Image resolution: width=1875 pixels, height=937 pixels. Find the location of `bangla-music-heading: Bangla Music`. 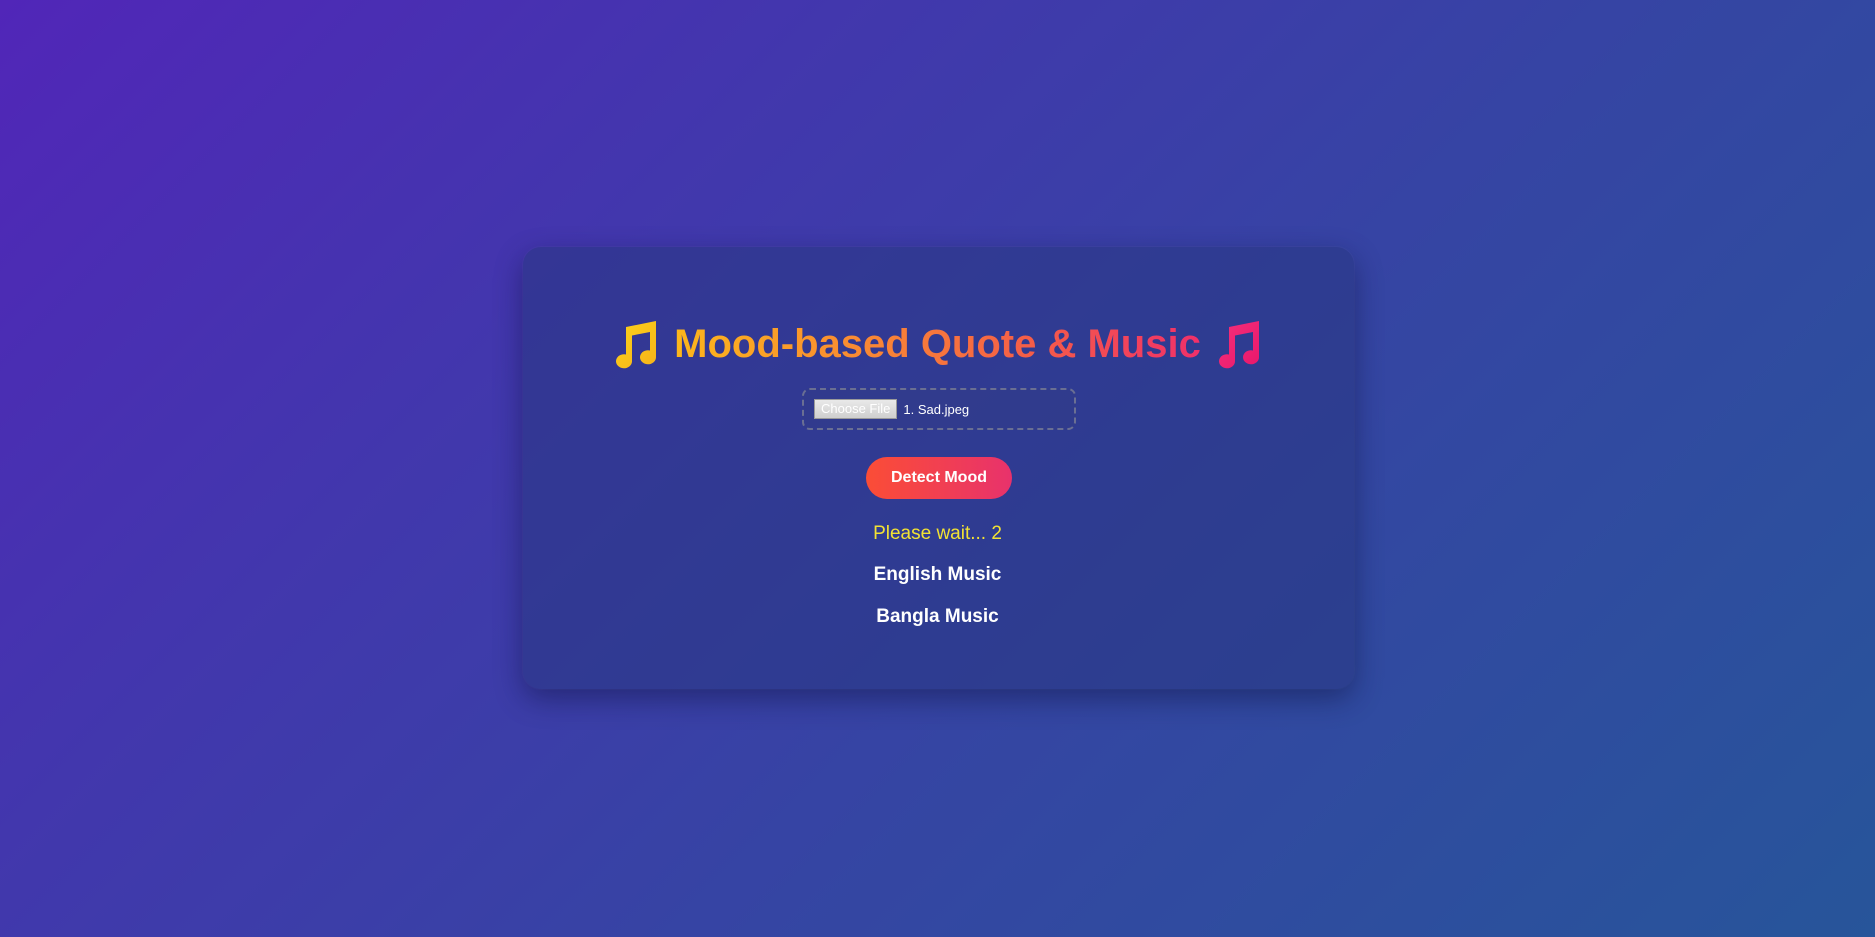

bangla-music-heading: Bangla Music is located at coordinates (937, 616).